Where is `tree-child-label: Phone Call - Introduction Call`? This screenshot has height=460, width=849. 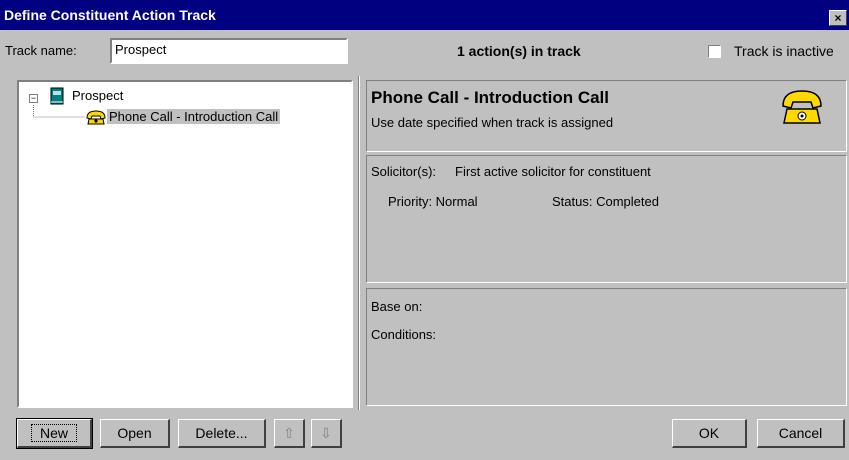 tree-child-label: Phone Call - Introduction Call is located at coordinates (194, 116).